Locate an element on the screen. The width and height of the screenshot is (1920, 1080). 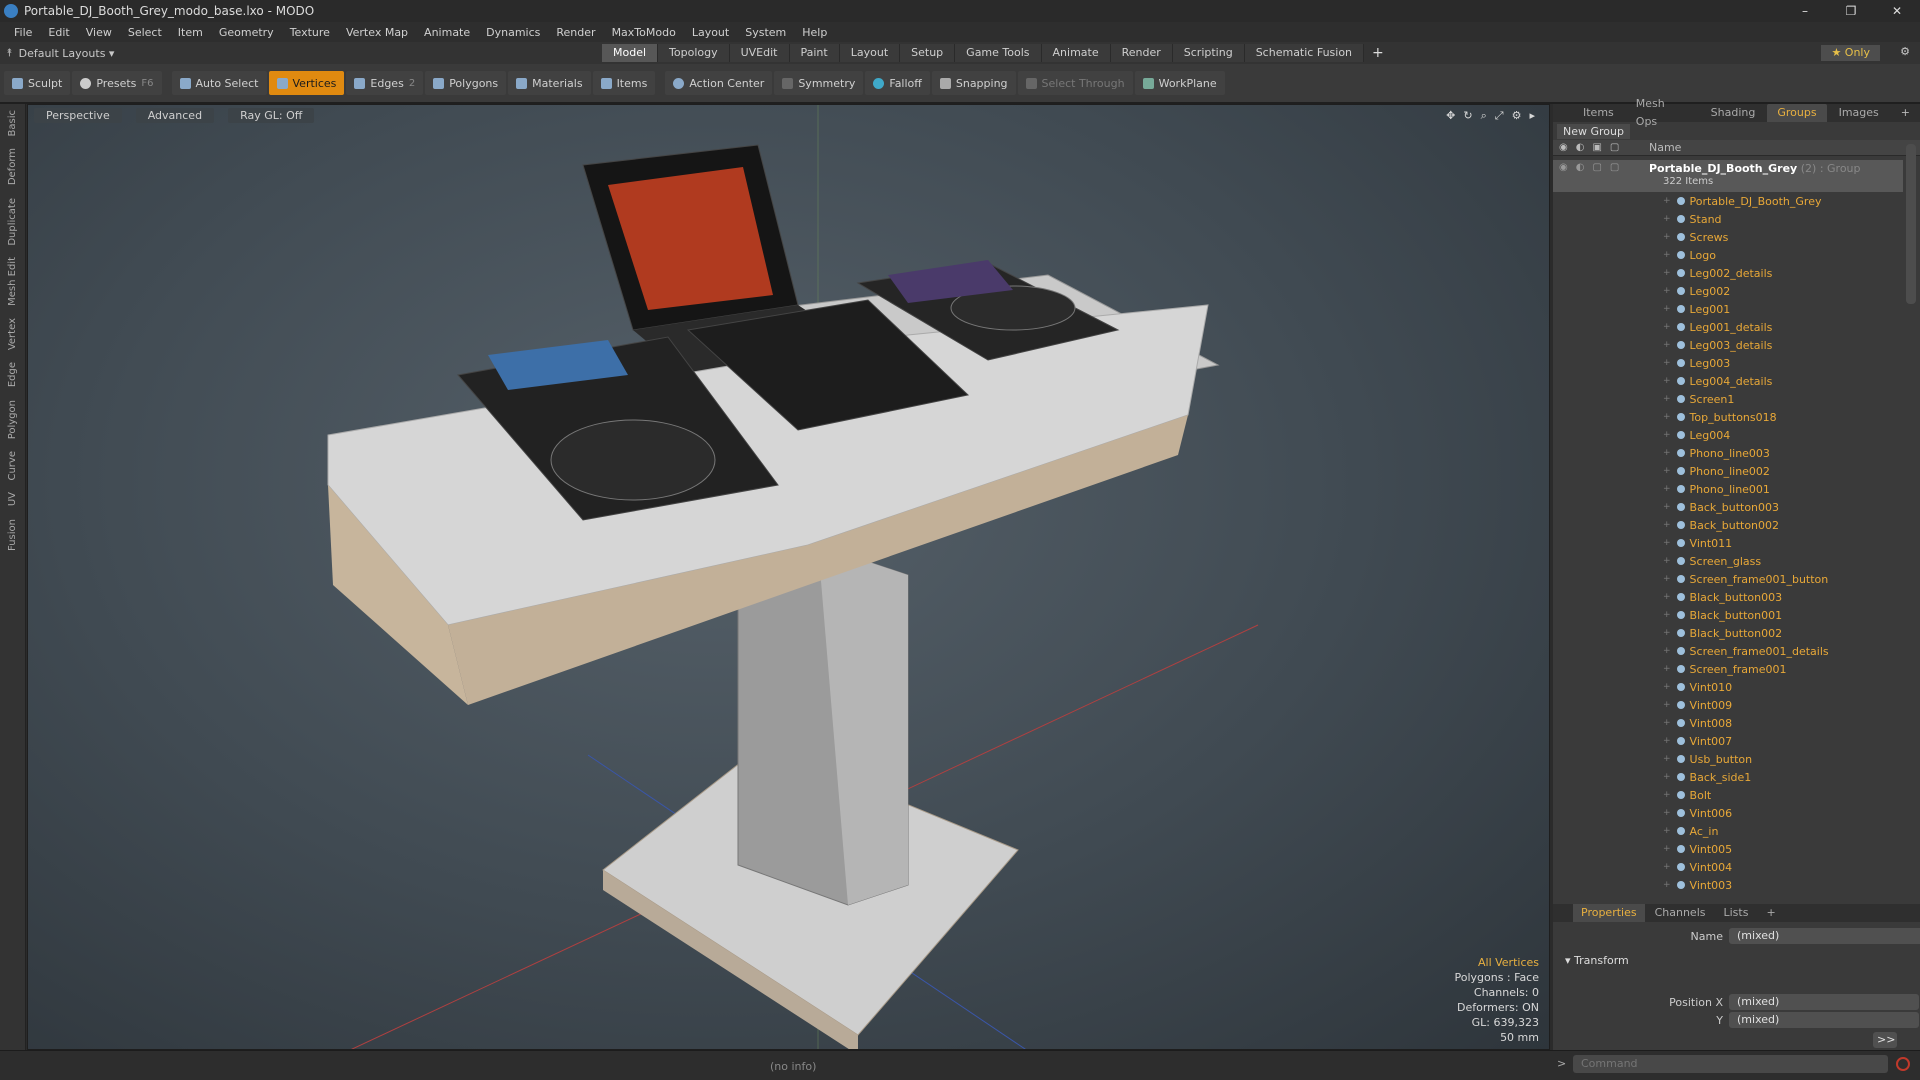
auto-select-button: Auto Select is located at coordinates (219, 83).